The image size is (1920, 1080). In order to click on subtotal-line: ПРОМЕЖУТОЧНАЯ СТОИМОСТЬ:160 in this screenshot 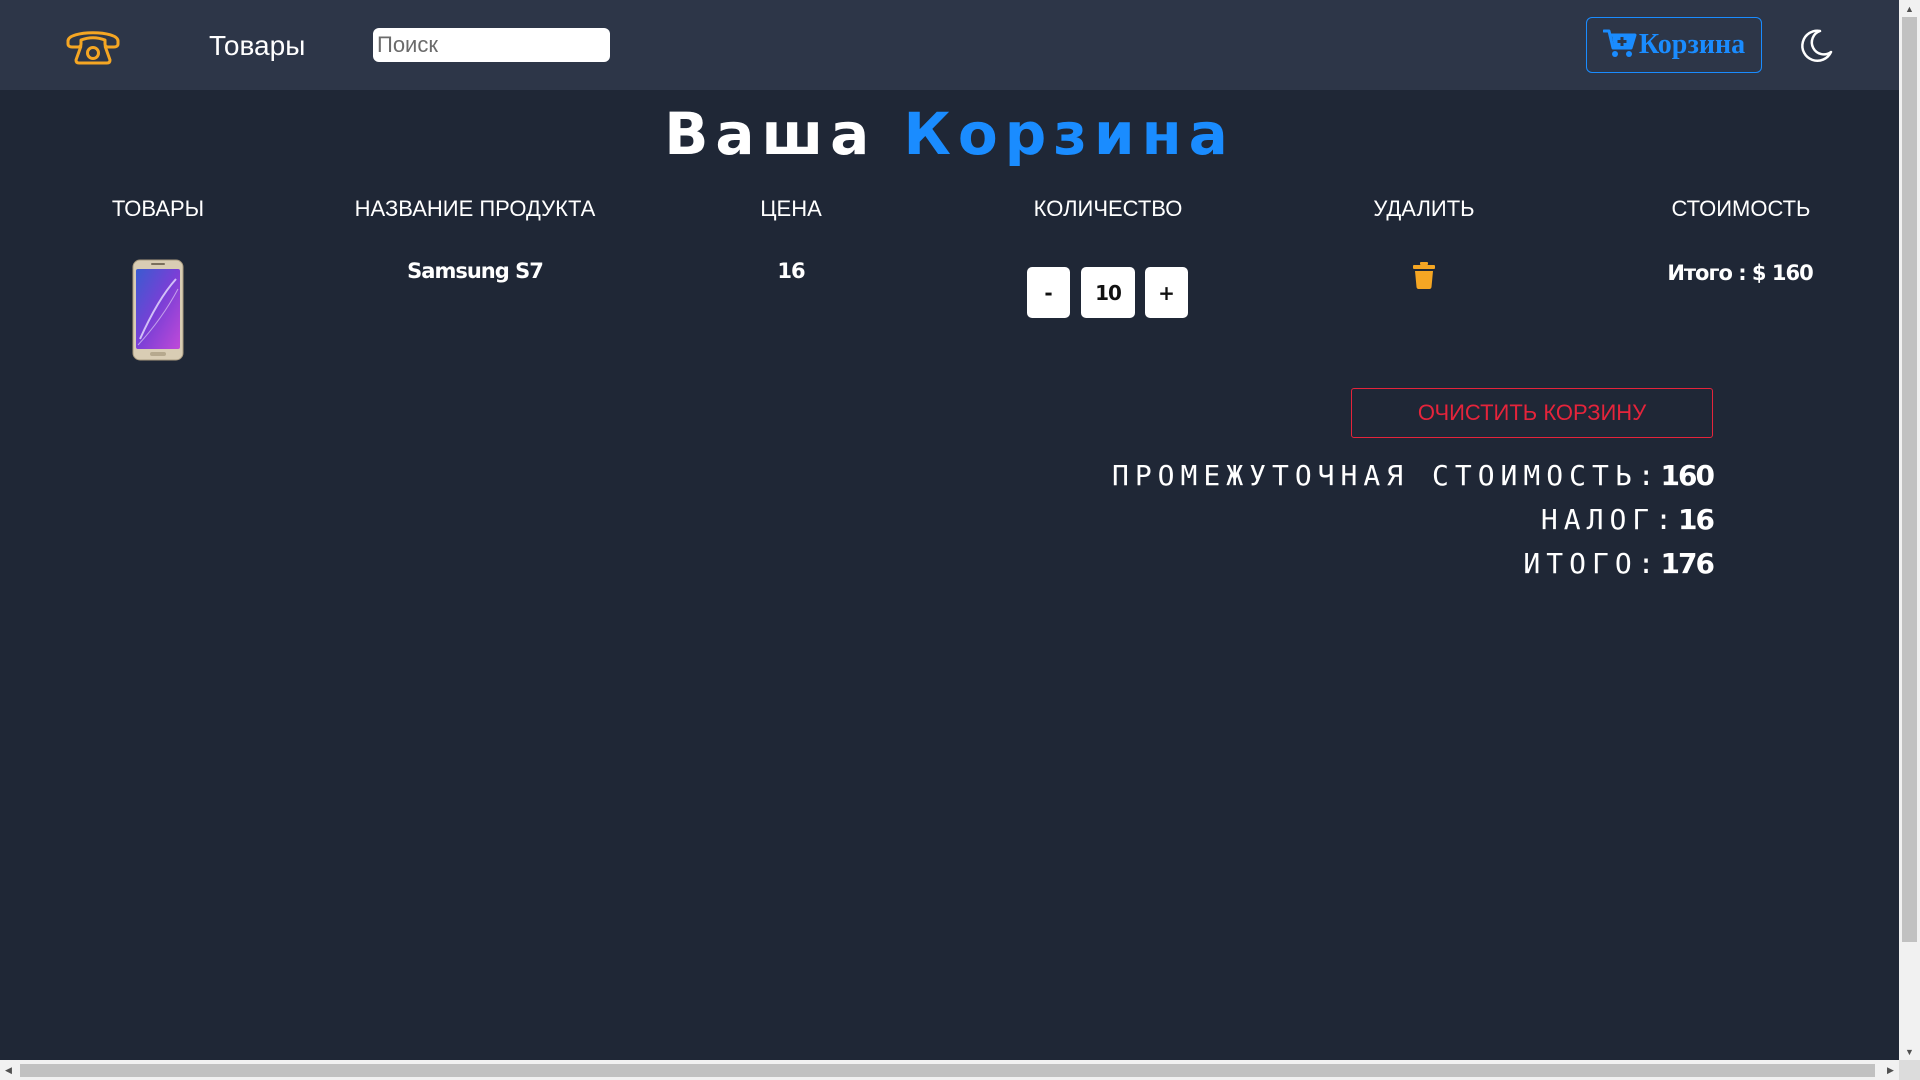, I will do `click(1413, 475)`.